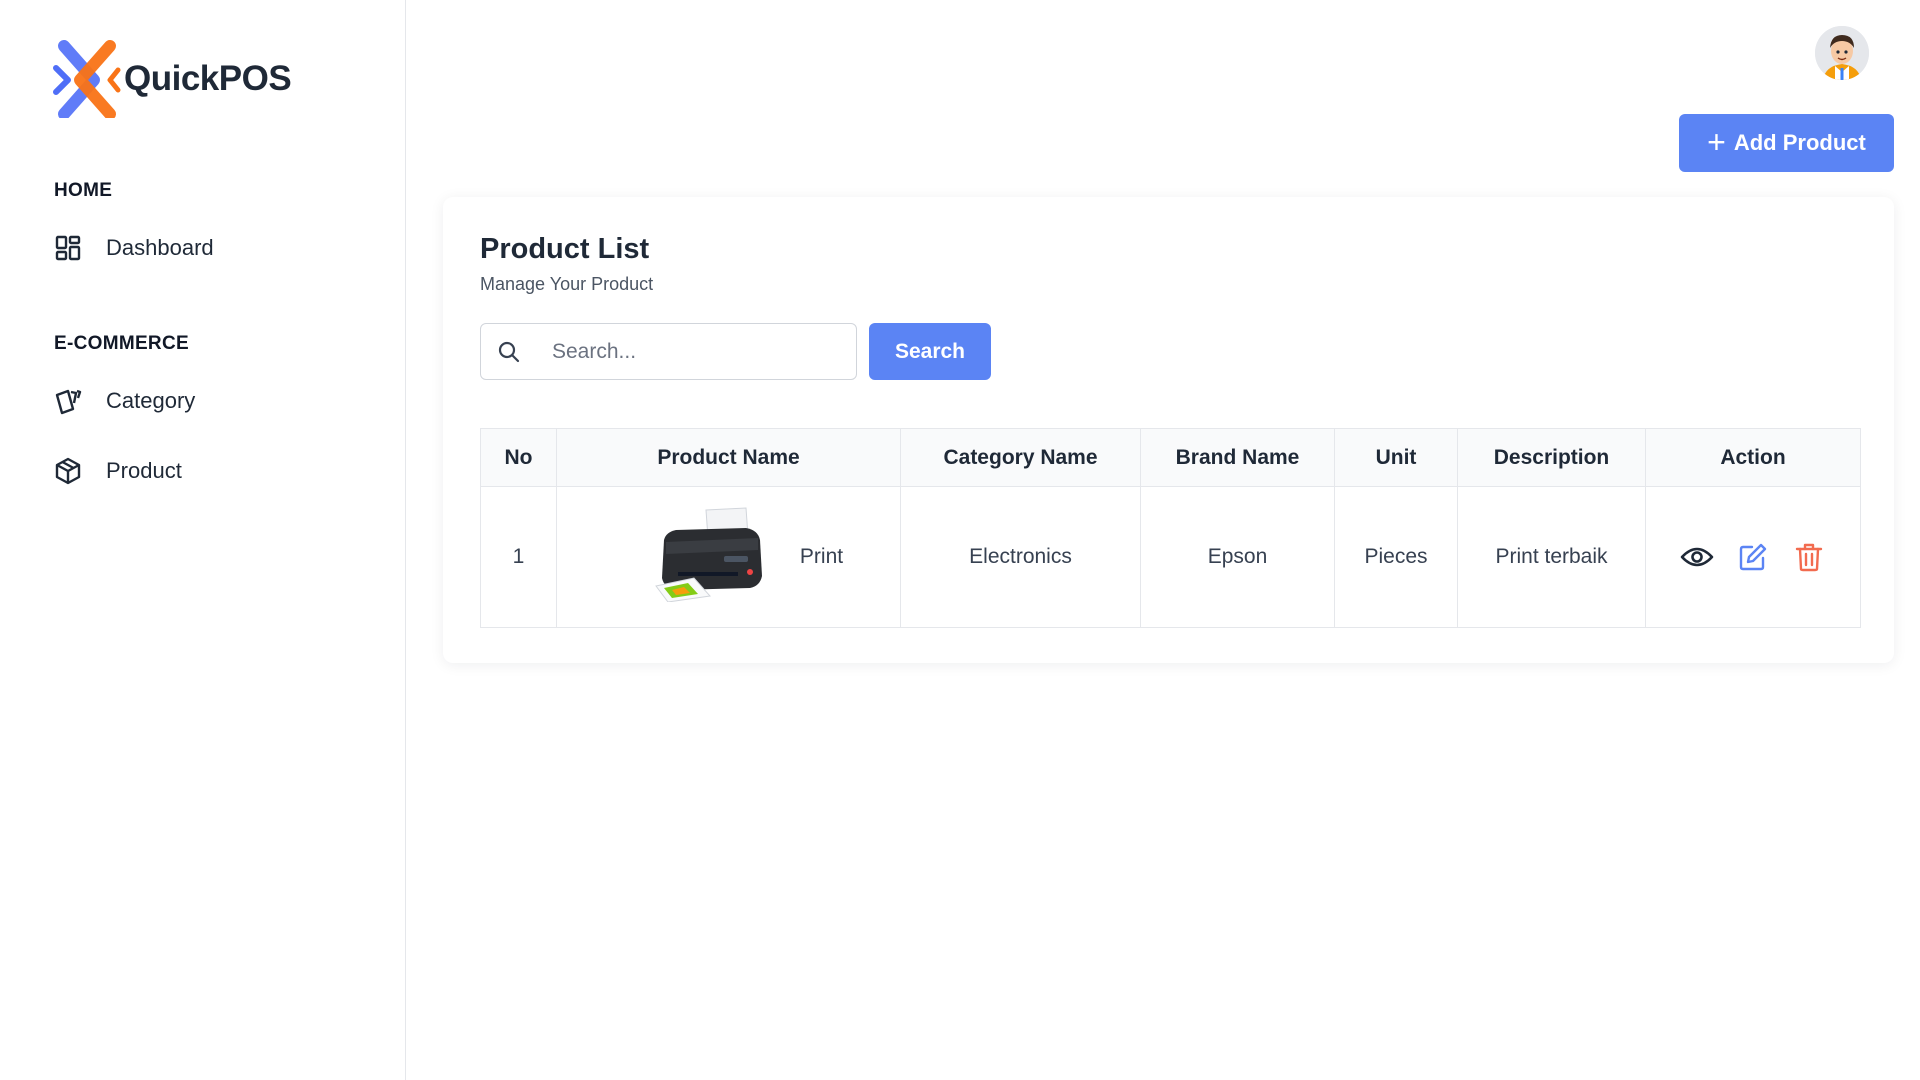 Image resolution: width=1920 pixels, height=1080 pixels. I want to click on page-subtitle: Manage Your Product, so click(567, 284).